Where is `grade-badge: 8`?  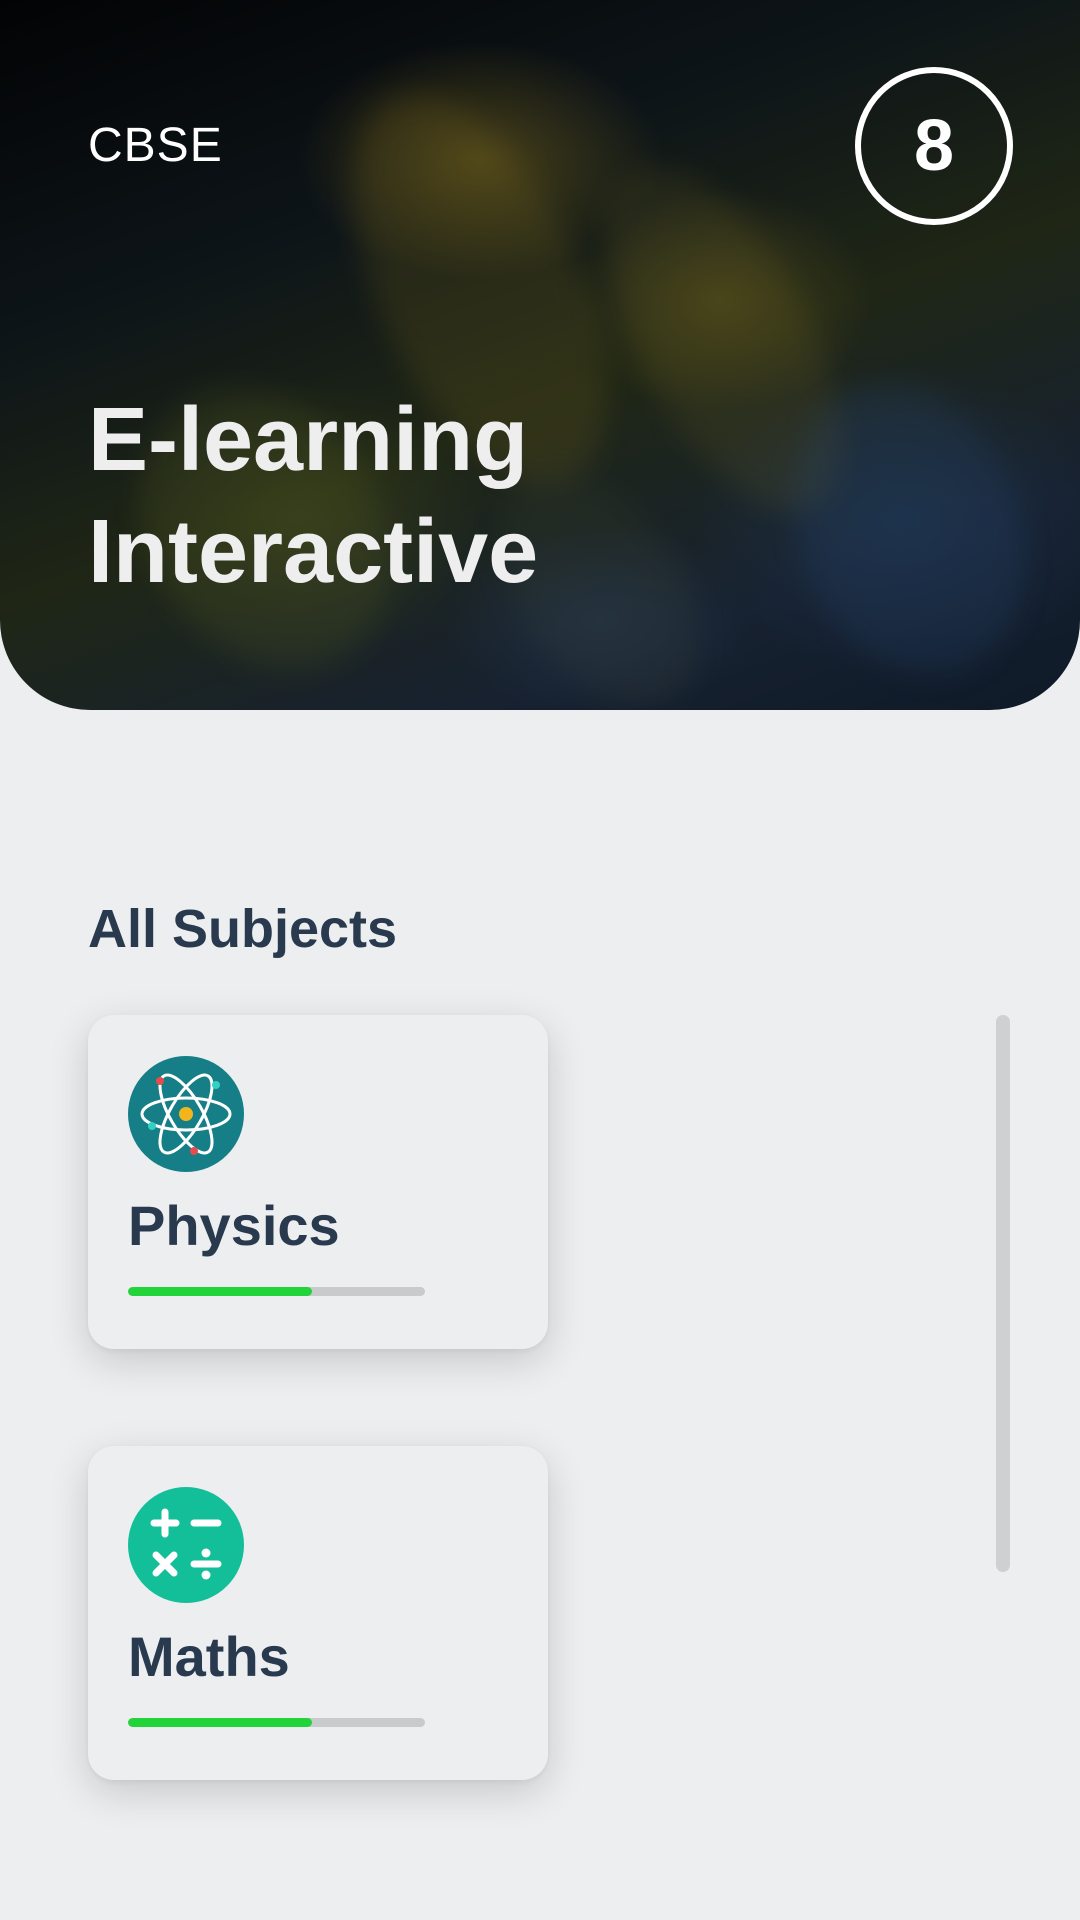
grade-badge: 8 is located at coordinates (934, 146).